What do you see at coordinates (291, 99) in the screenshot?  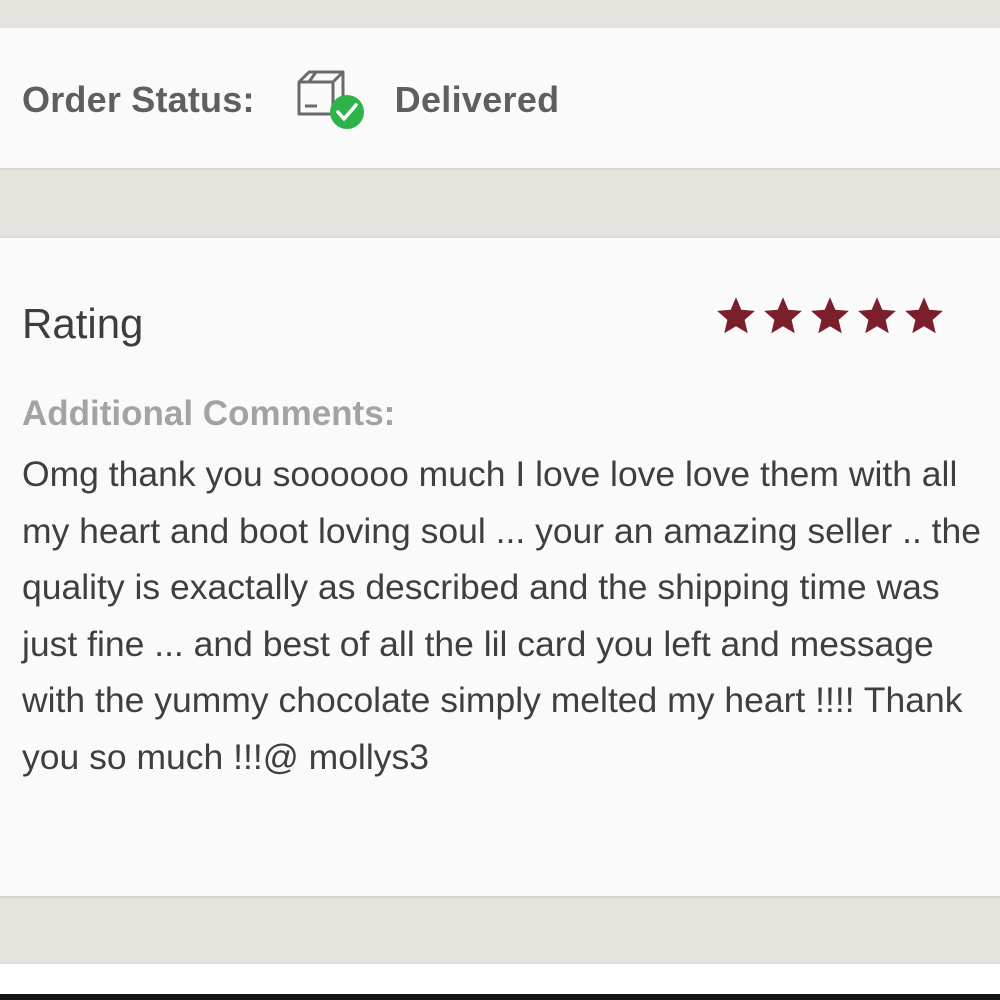 I see `order-status-row: Order Status: Delivered` at bounding box center [291, 99].